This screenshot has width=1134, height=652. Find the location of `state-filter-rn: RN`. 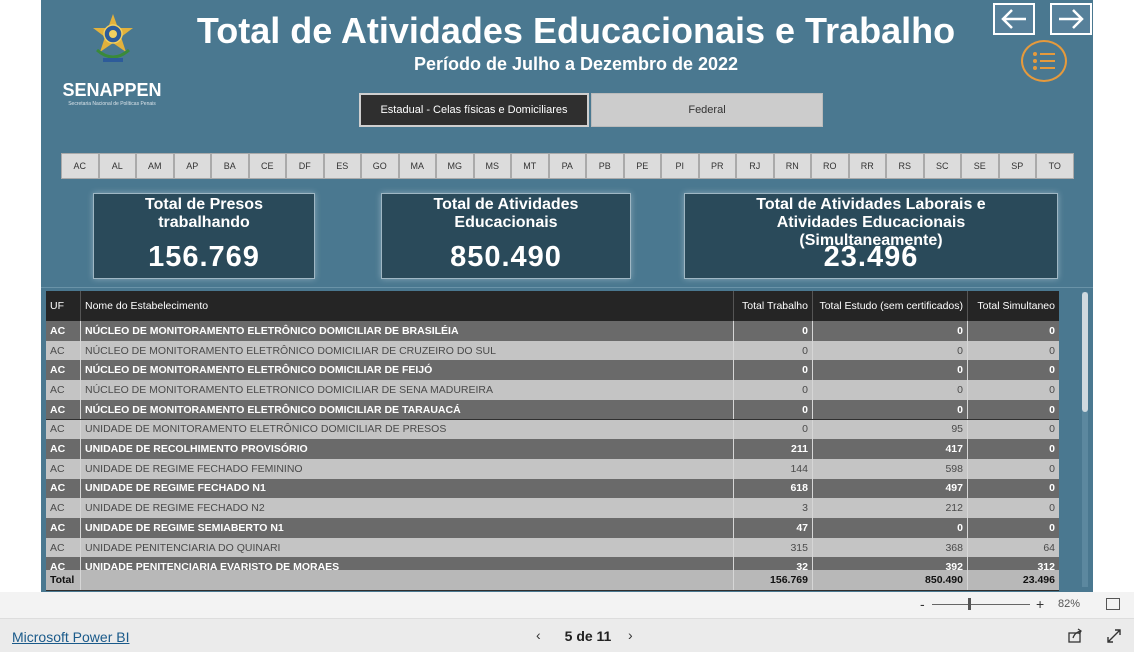

state-filter-rn: RN is located at coordinates (792, 166).